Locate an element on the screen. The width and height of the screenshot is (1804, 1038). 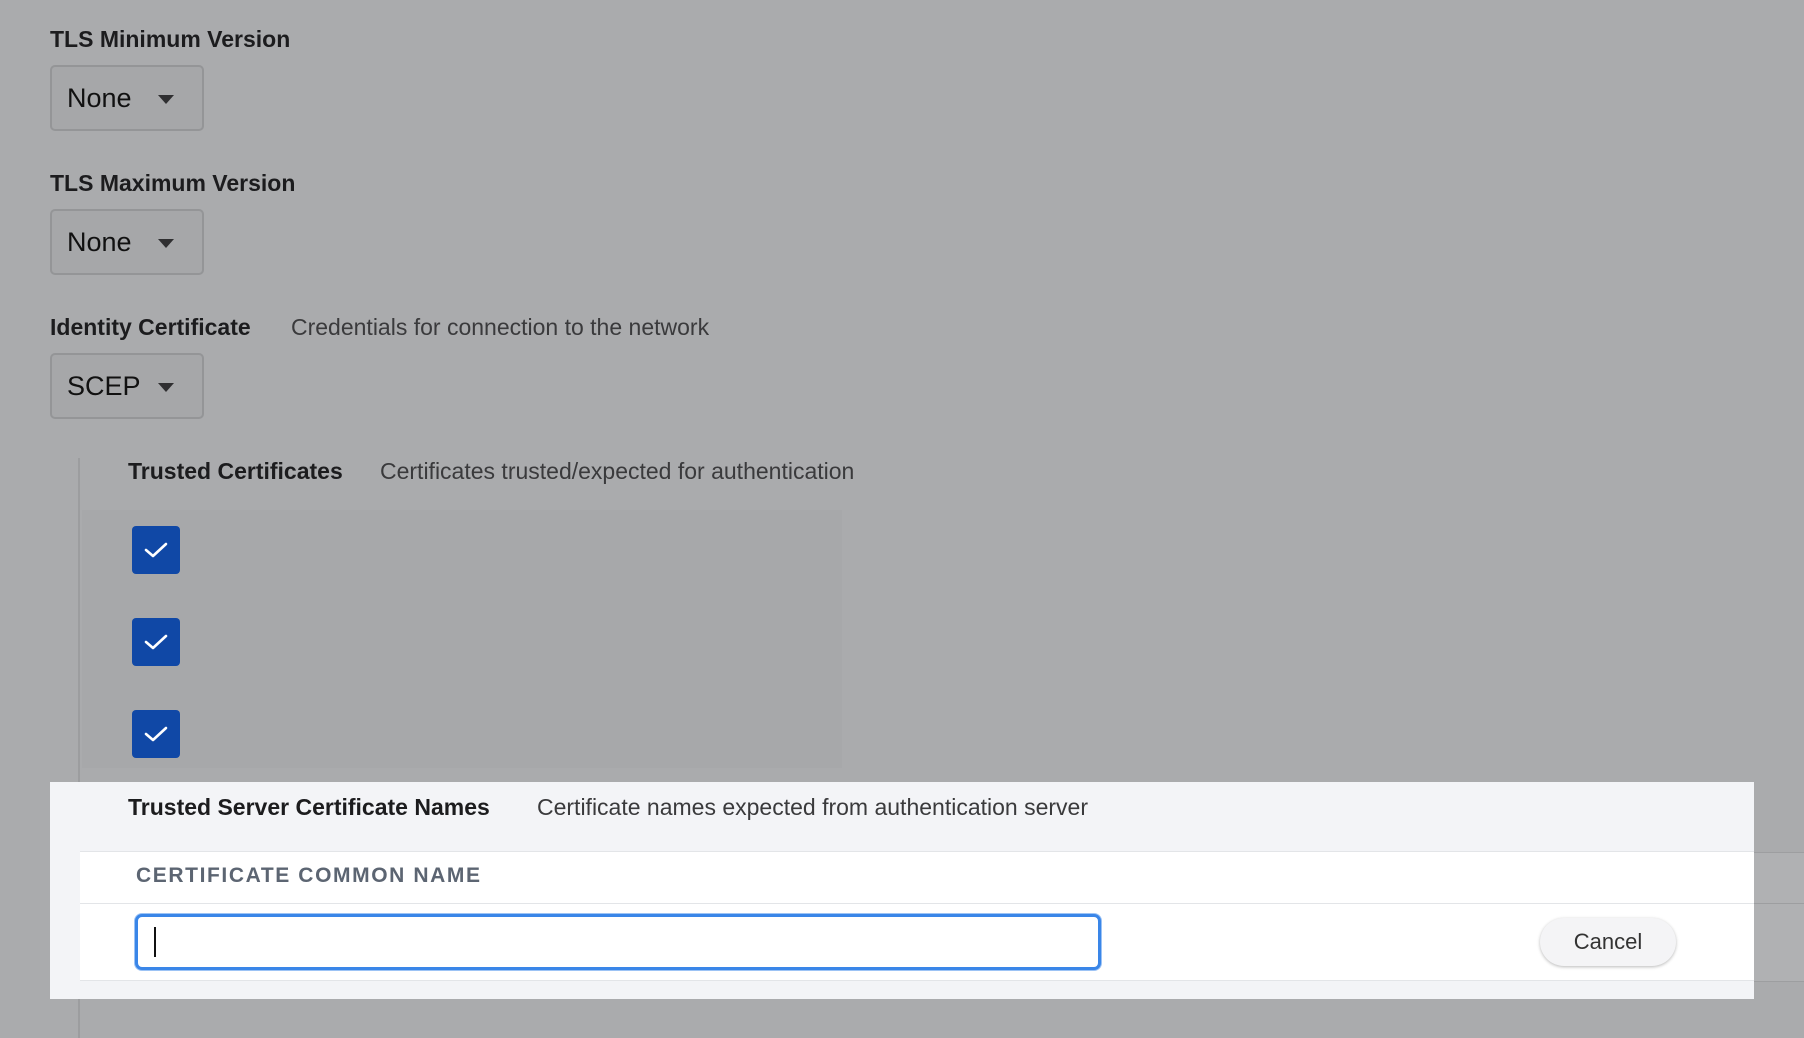
identity-certificate-label: Identity Certificate is located at coordinates (150, 327).